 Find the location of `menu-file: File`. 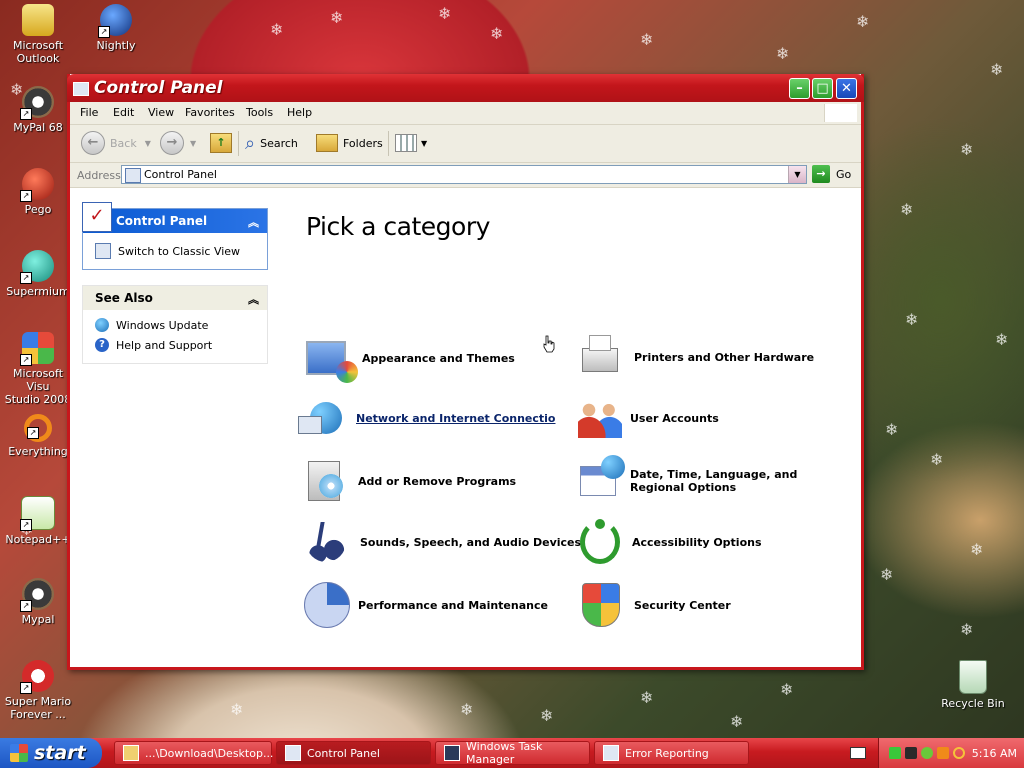

menu-file: File is located at coordinates (89, 112).